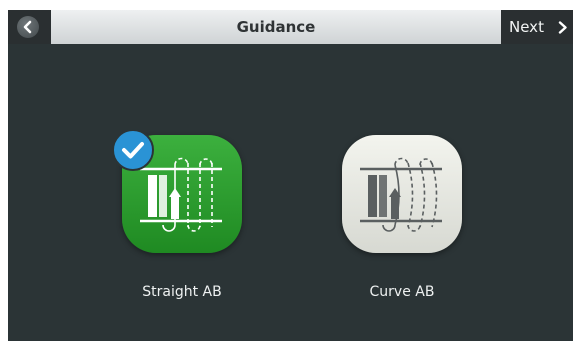  I want to click on next-button: Next, so click(537, 27).